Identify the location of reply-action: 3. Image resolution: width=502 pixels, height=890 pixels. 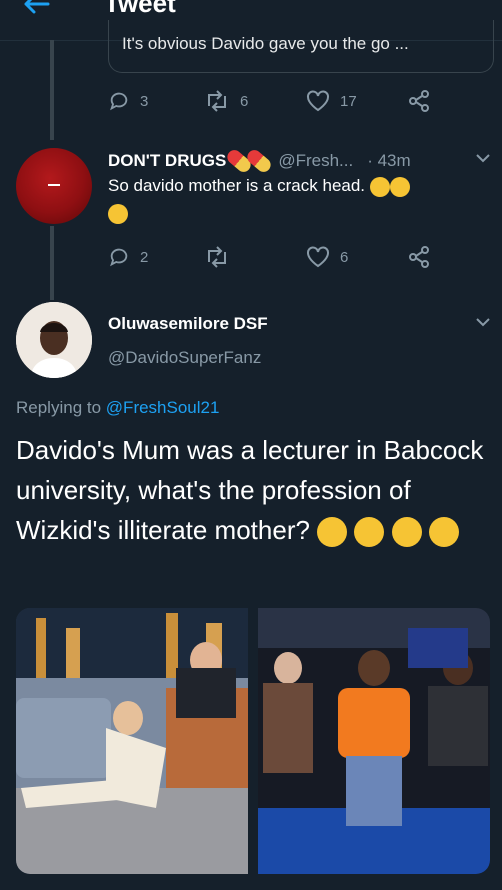
(128, 101).